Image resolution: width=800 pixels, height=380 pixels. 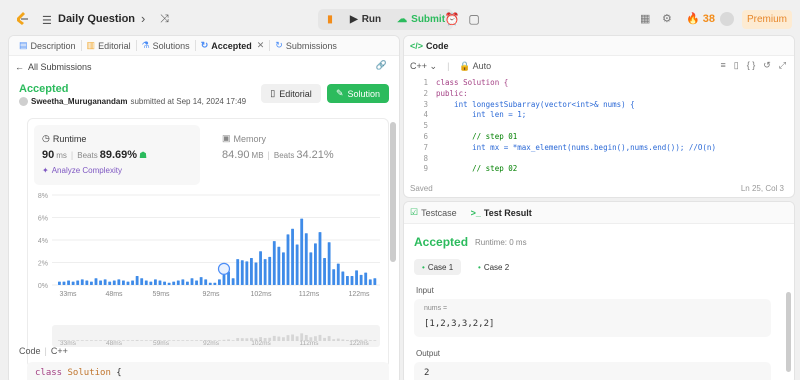 What do you see at coordinates (205, 67) in the screenshot?
I see `back-to-submissions: ← All Submissions 🔗` at bounding box center [205, 67].